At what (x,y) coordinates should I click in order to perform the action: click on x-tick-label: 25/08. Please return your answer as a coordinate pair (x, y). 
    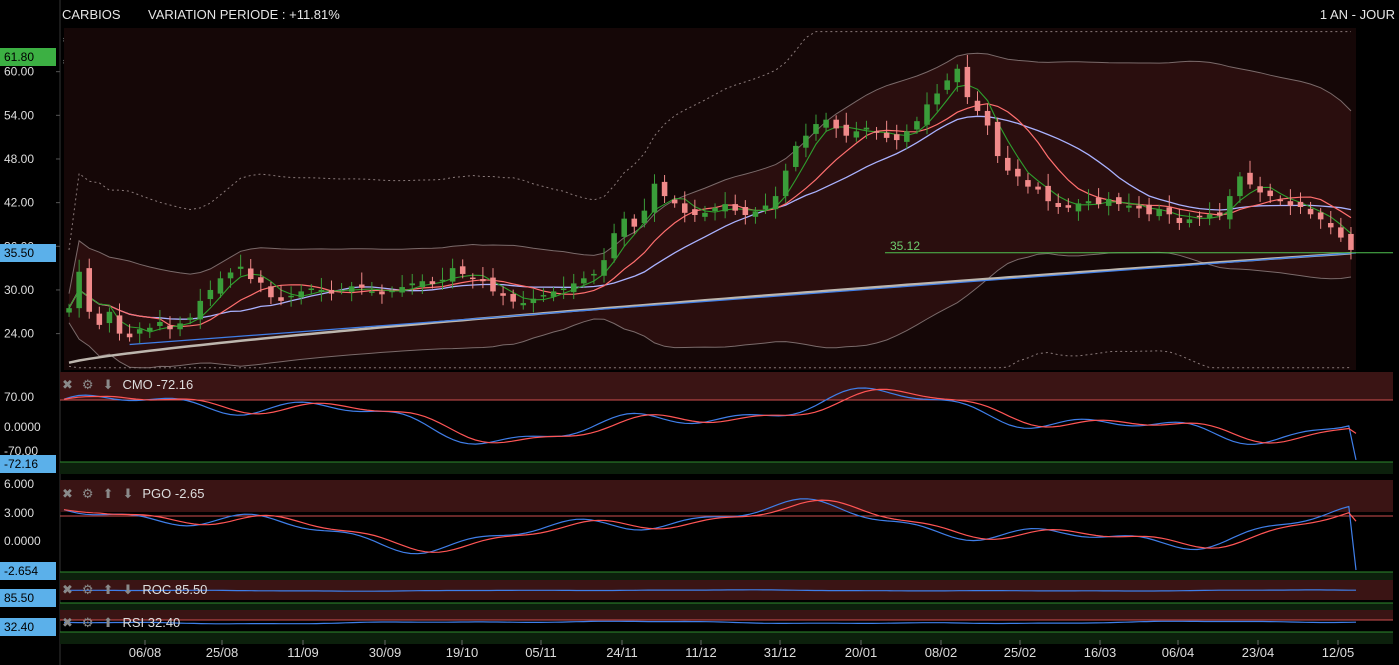
    Looking at the image, I should click on (222, 652).